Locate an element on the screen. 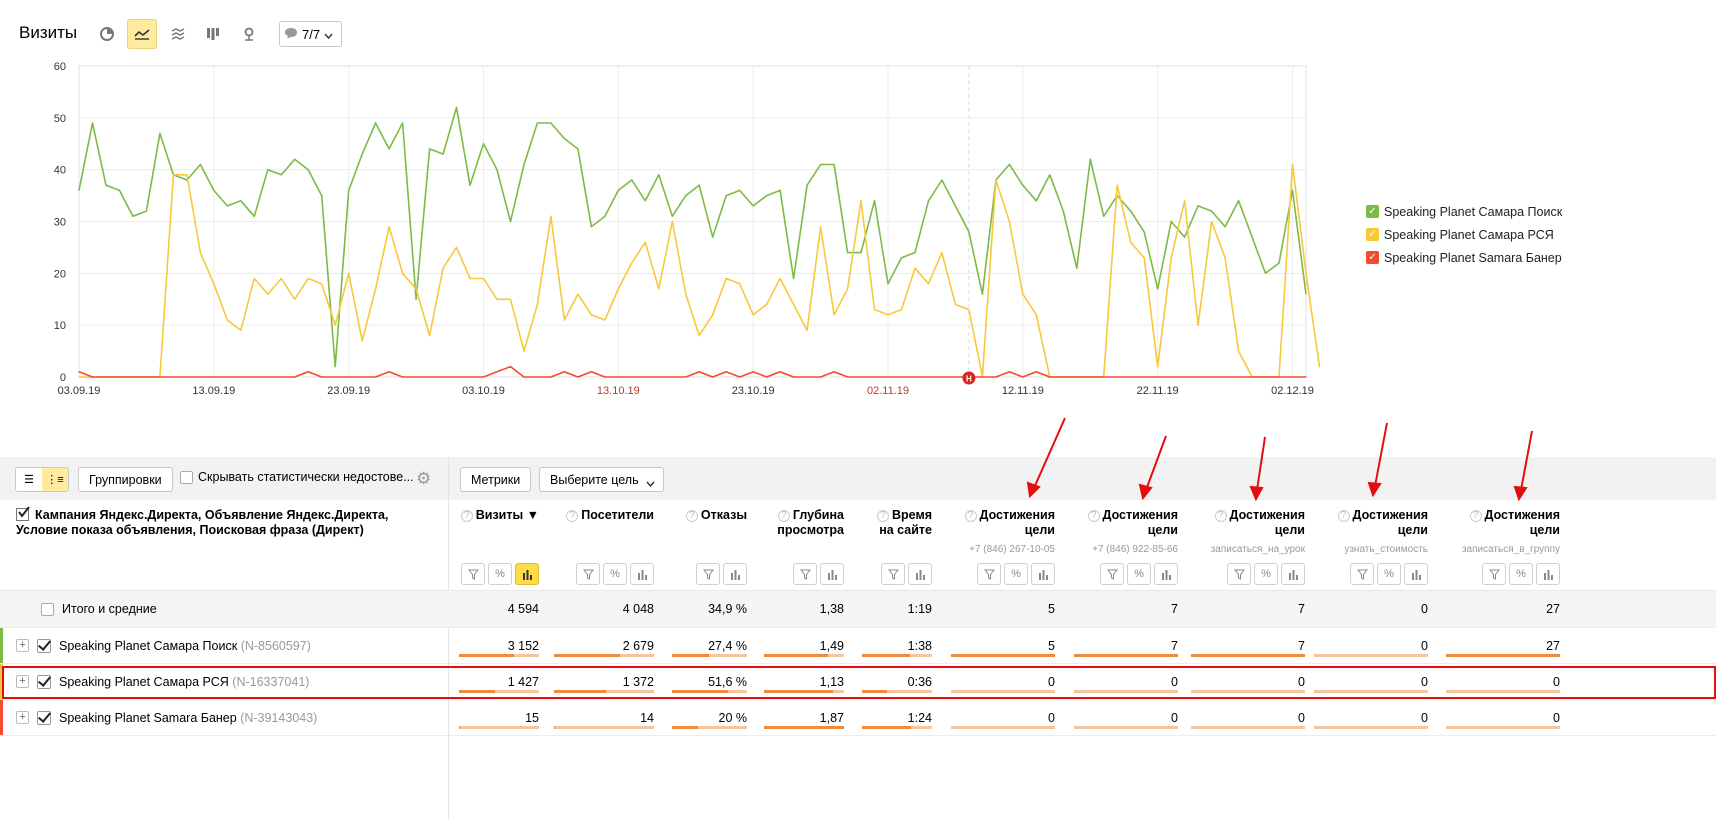 The image size is (1716, 820). groupings-button: Группировки is located at coordinates (125, 479).